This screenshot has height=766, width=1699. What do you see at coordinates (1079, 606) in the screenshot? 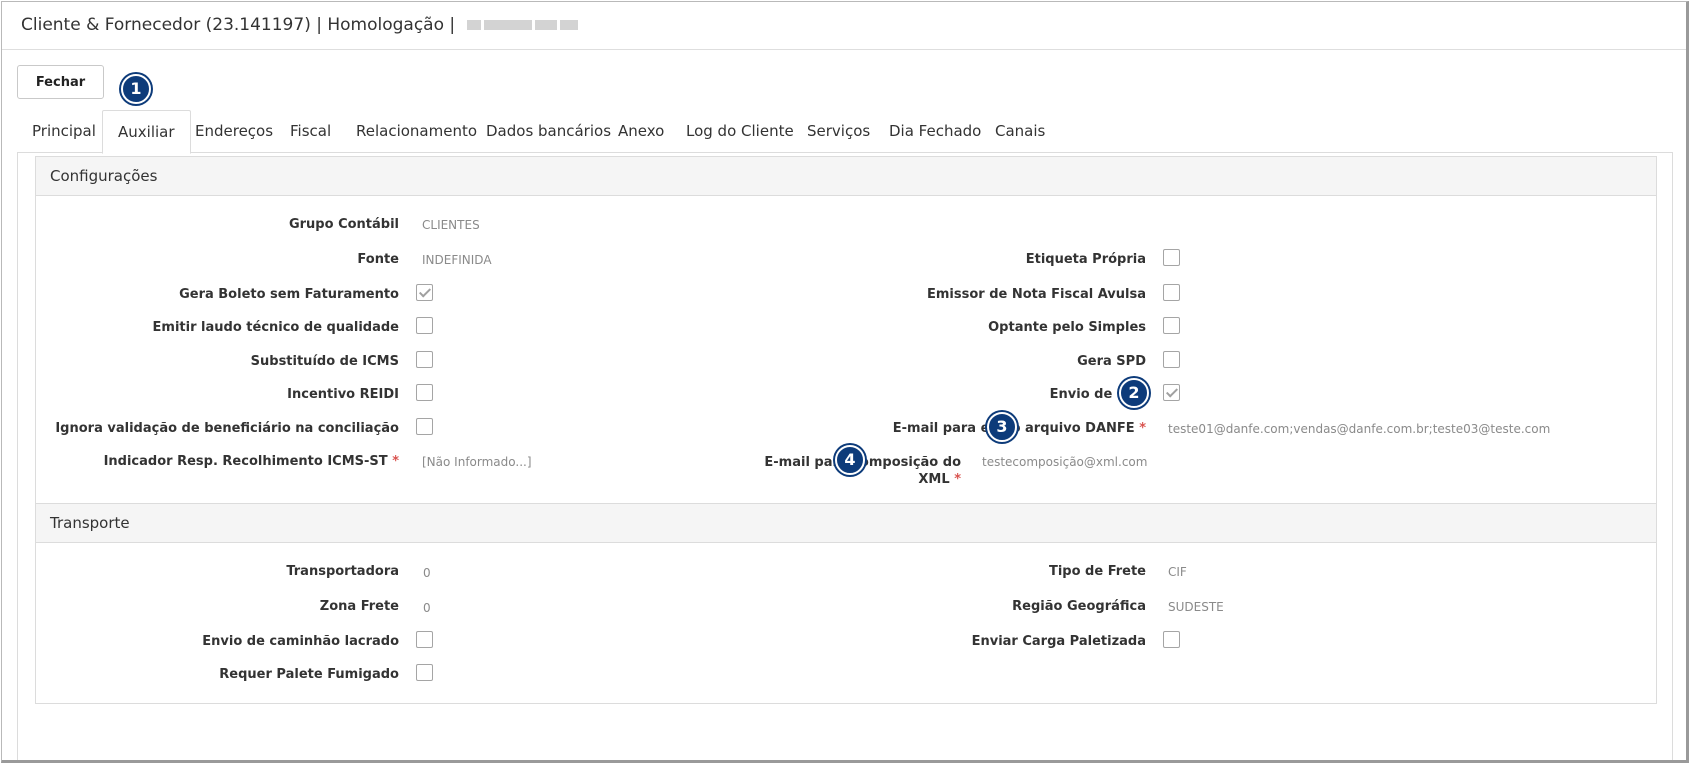
I see `label-regiao-geografica: Região Geográfica` at bounding box center [1079, 606].